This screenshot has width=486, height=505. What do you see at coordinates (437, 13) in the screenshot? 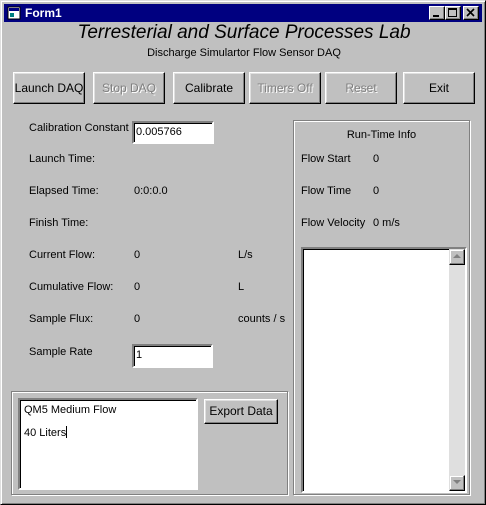
I see `minimize-button` at bounding box center [437, 13].